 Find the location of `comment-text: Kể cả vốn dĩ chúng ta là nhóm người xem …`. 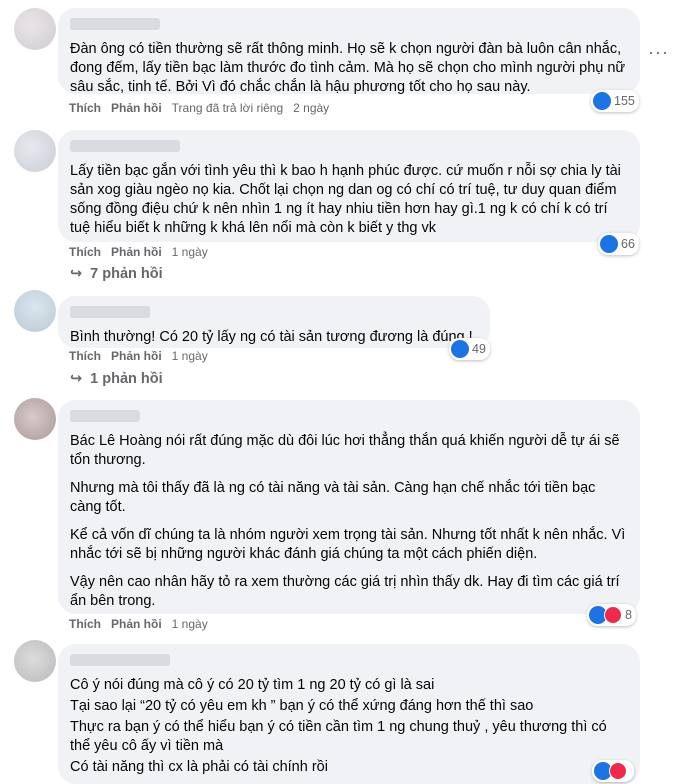

comment-text: Kể cả vốn dĩ chúng ta là nhóm người xem … is located at coordinates (348, 544).